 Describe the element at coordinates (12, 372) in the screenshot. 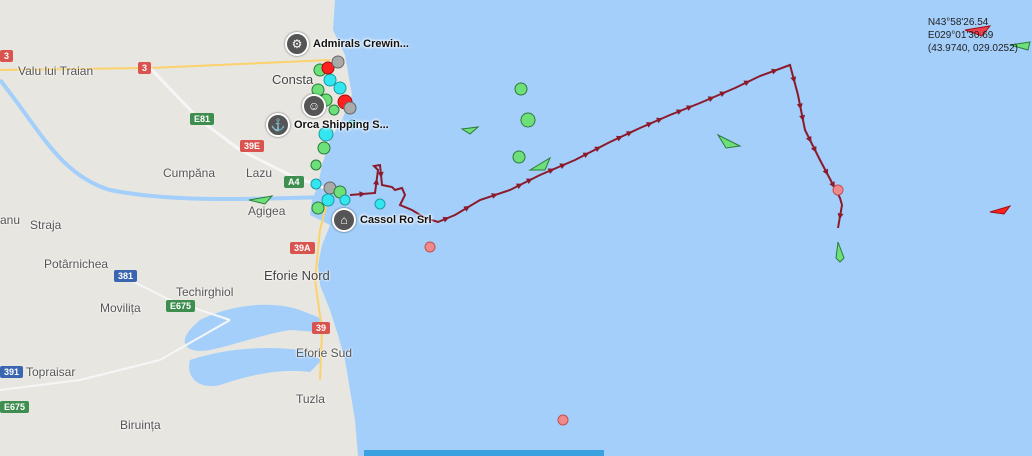

I see `road-shield: 391` at that location.